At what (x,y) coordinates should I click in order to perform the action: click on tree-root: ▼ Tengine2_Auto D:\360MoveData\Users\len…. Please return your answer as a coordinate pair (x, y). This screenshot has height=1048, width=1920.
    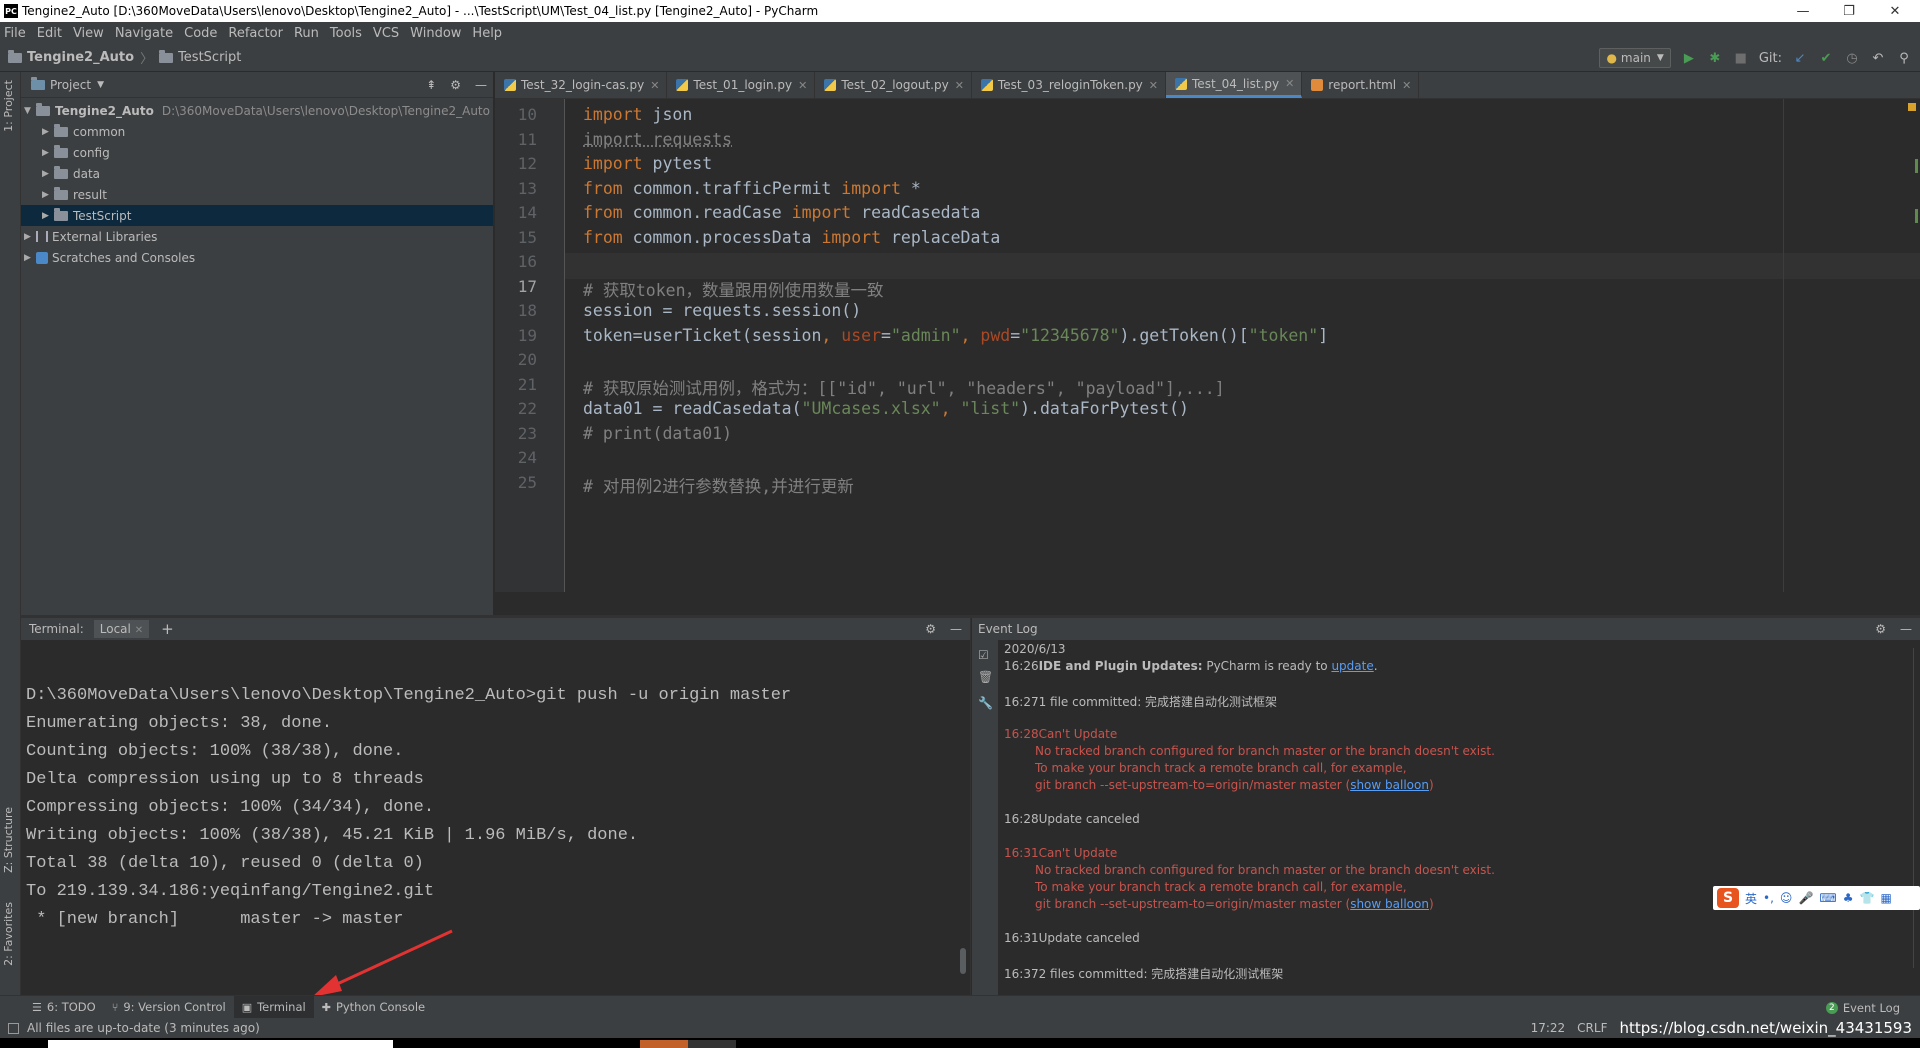
    Looking at the image, I should click on (257, 110).